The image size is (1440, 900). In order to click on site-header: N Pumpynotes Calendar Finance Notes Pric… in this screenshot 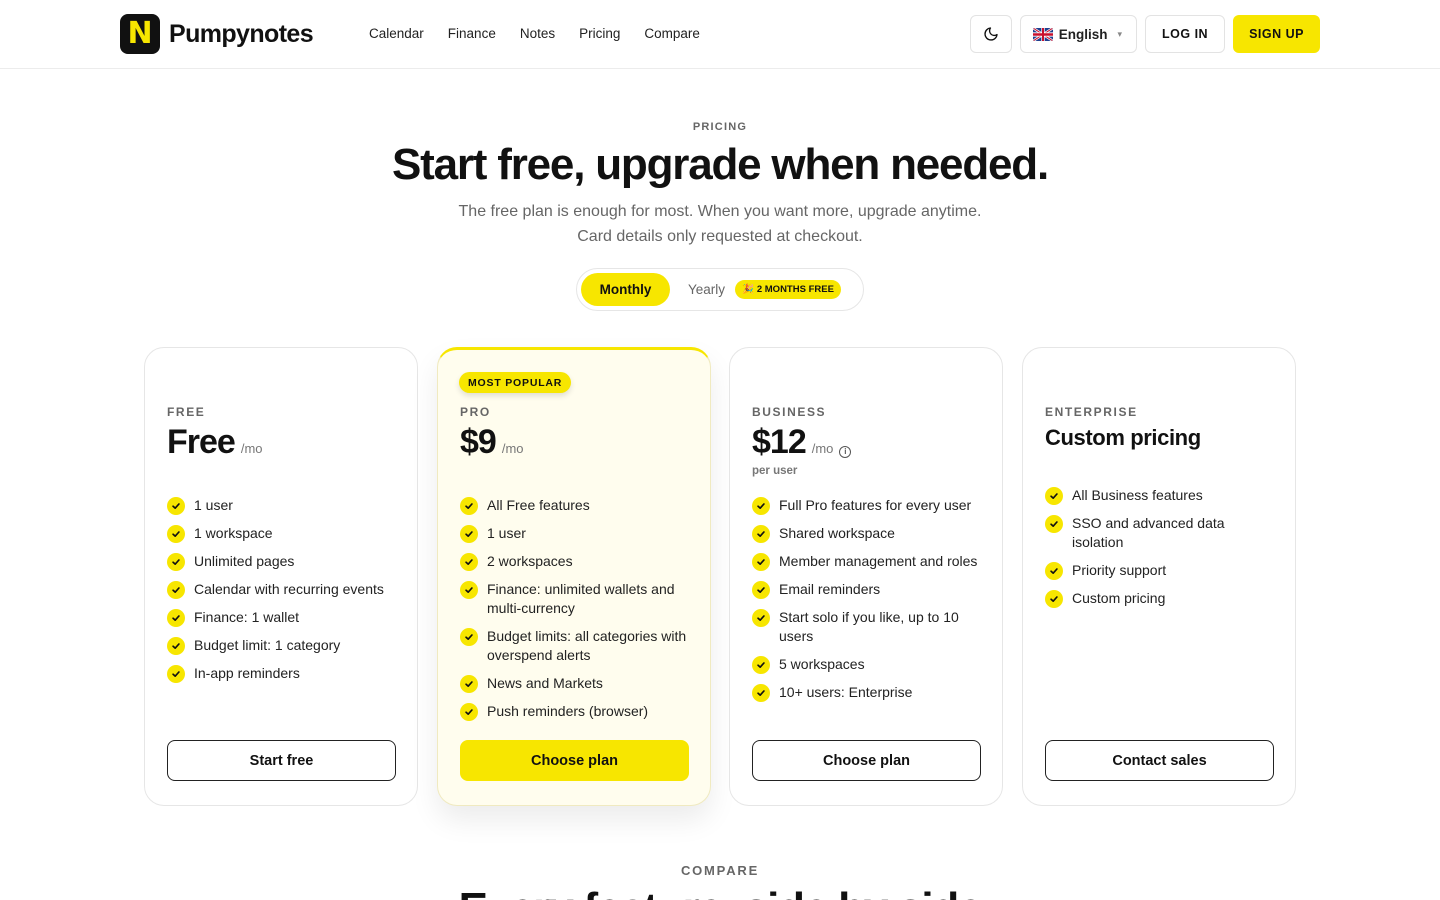, I will do `click(720, 34)`.